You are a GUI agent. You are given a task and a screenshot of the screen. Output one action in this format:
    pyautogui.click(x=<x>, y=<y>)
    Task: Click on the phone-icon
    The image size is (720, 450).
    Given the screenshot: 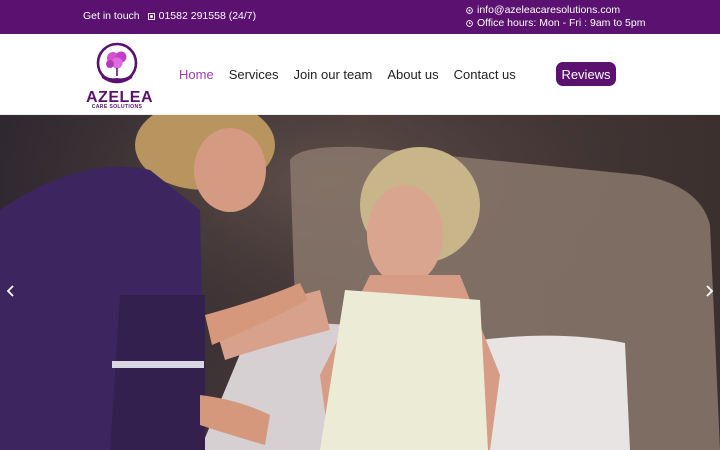 What is the action you would take?
    pyautogui.click(x=151, y=16)
    